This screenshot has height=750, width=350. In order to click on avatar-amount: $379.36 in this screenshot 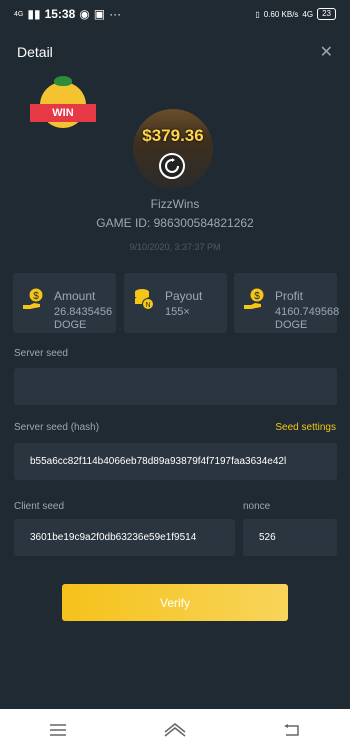, I will do `click(173, 135)`.